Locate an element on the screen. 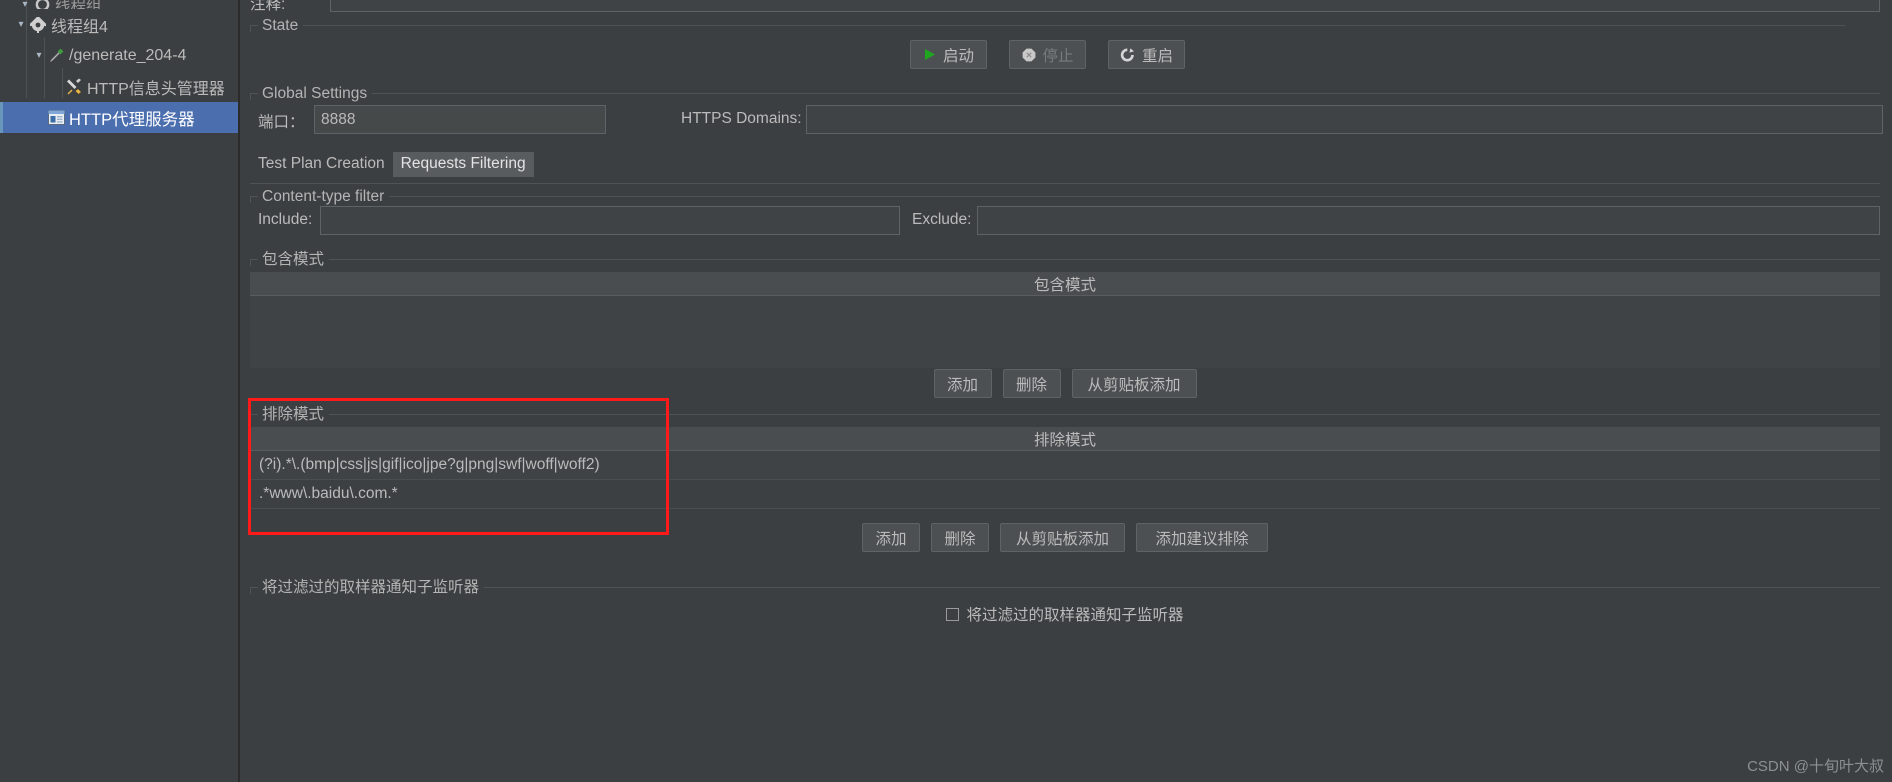  start-button: 启动 is located at coordinates (948, 54).